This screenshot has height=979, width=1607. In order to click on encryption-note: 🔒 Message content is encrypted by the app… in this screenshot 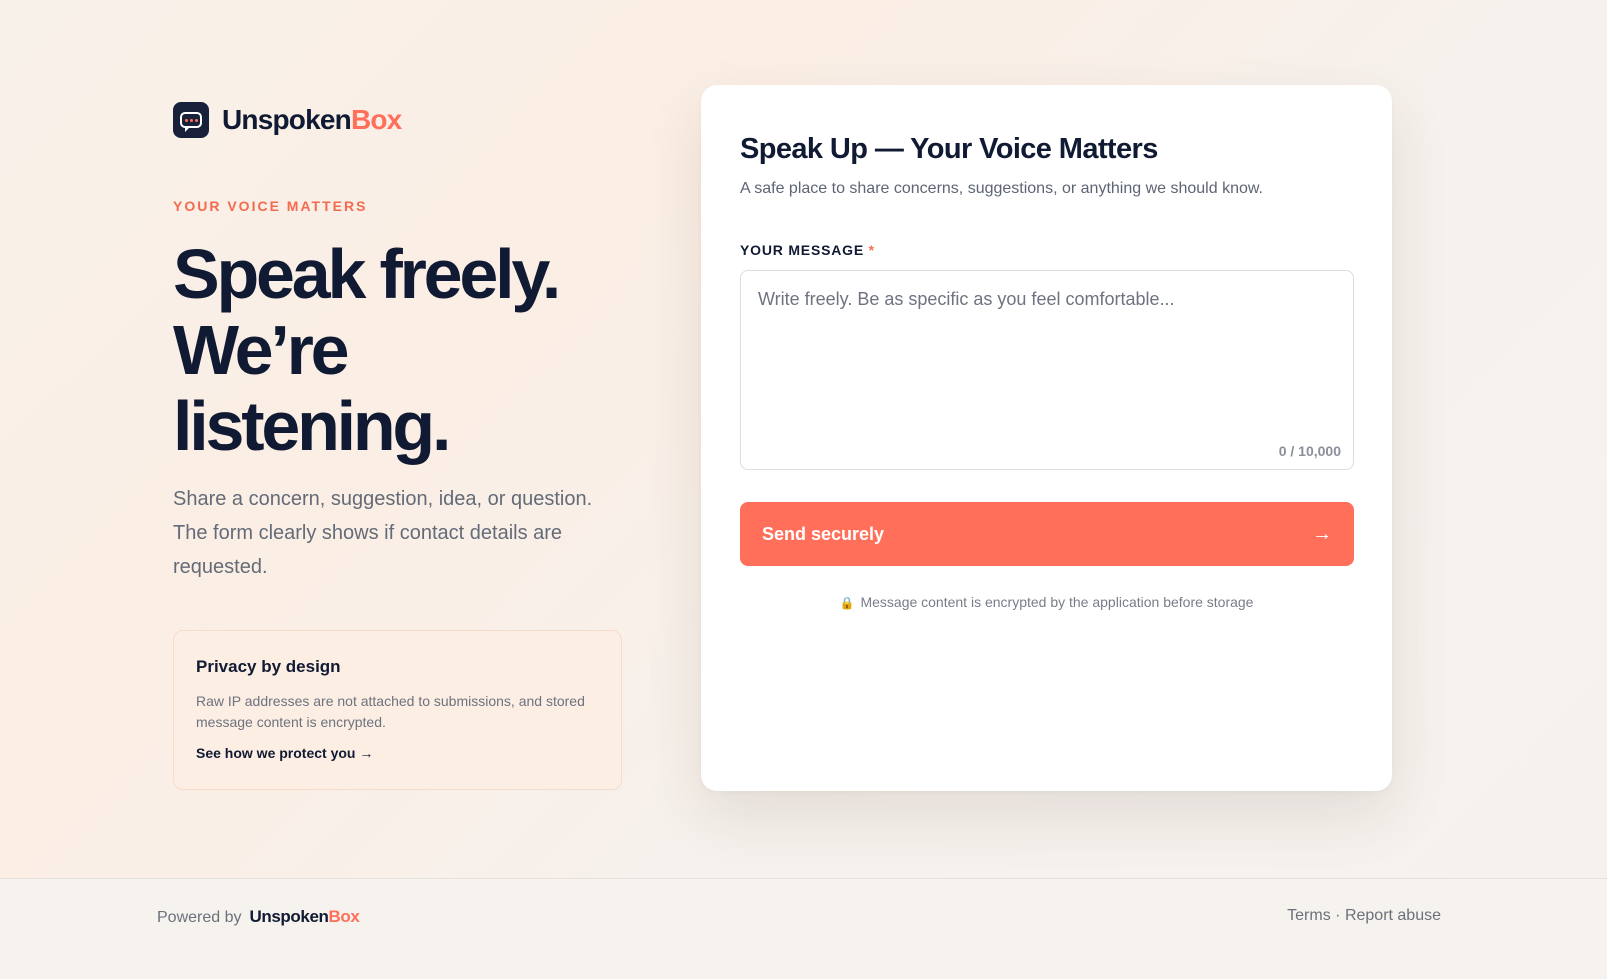, I will do `click(1046, 602)`.